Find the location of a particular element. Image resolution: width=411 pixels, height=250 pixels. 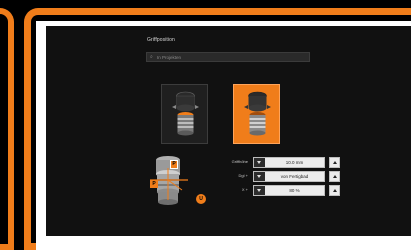

marker-p-middle: P is located at coordinates (154, 184).